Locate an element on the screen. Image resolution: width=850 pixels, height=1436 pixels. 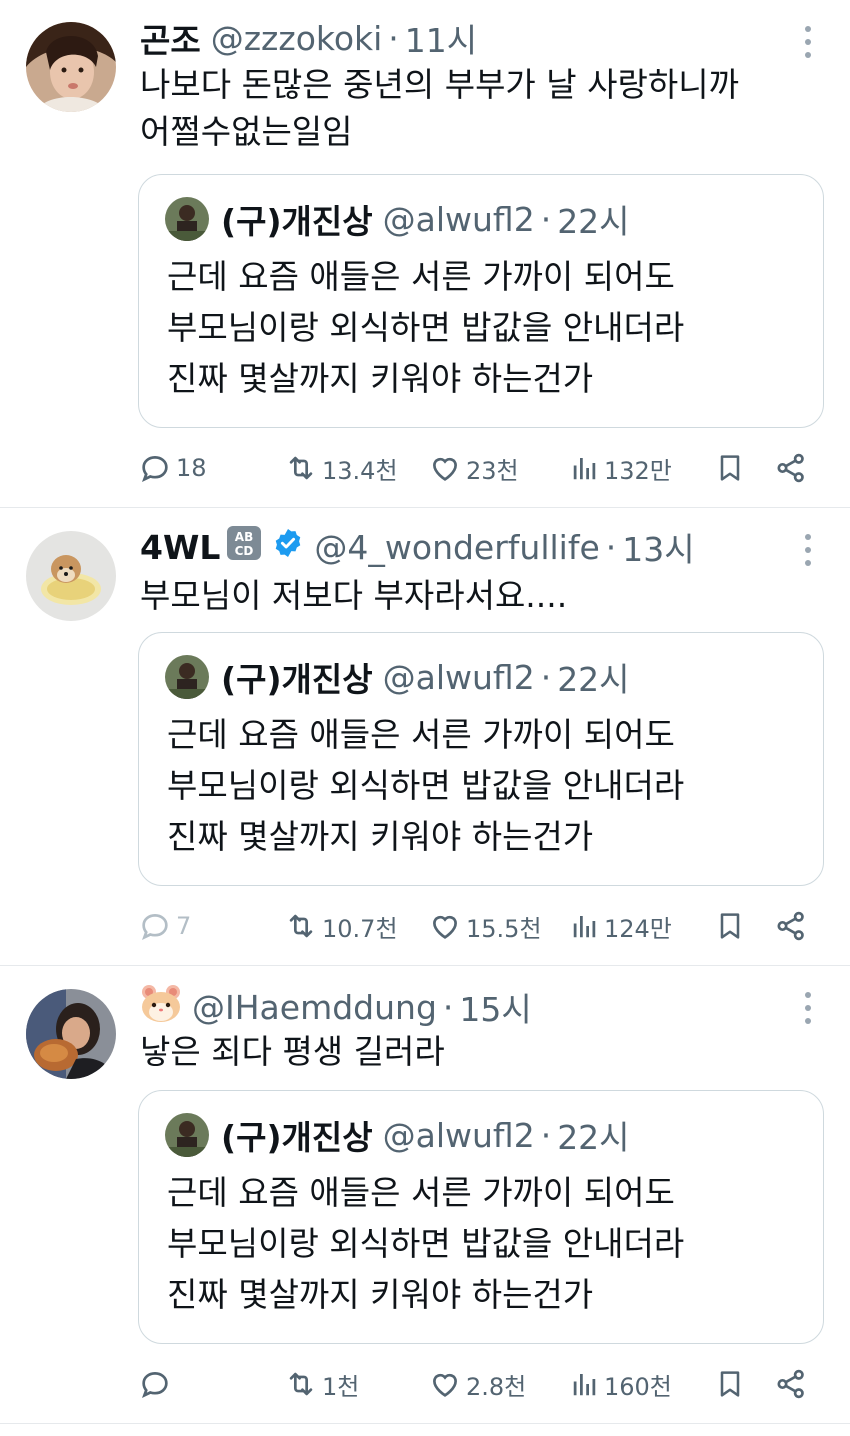
like-button: 15.5천 is located at coordinates (485, 926).